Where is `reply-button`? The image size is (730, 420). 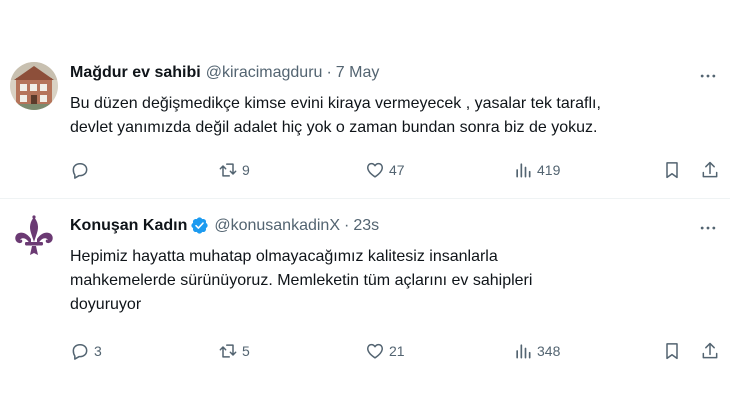
reply-button is located at coordinates (82, 170).